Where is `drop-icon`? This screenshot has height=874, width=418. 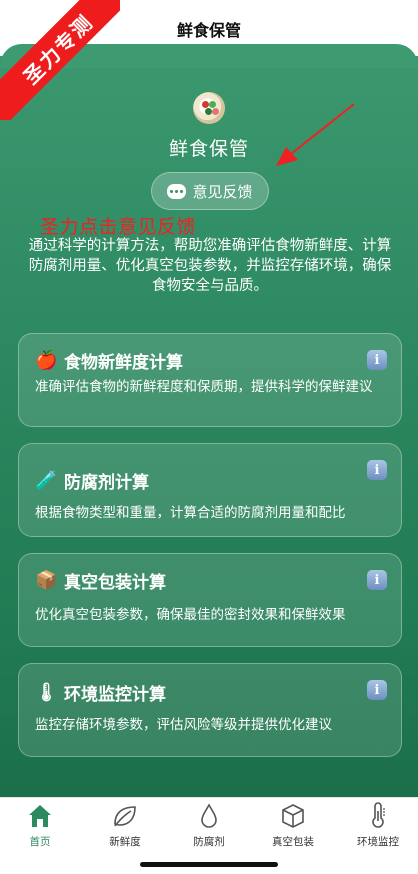
drop-icon is located at coordinates (209, 815).